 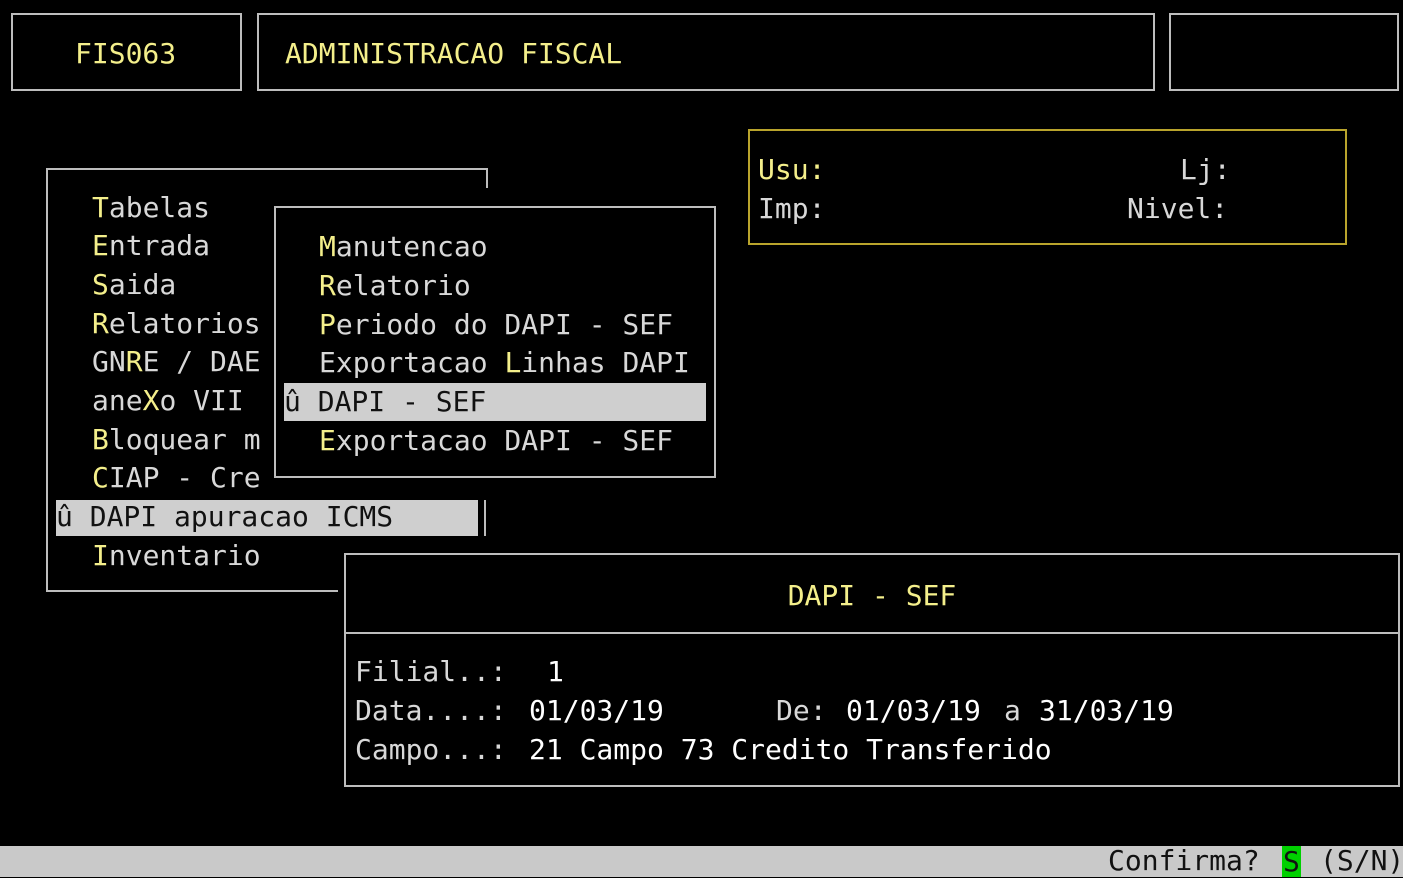 What do you see at coordinates (134, 285) in the screenshot?
I see `menu-item-saida: Saida` at bounding box center [134, 285].